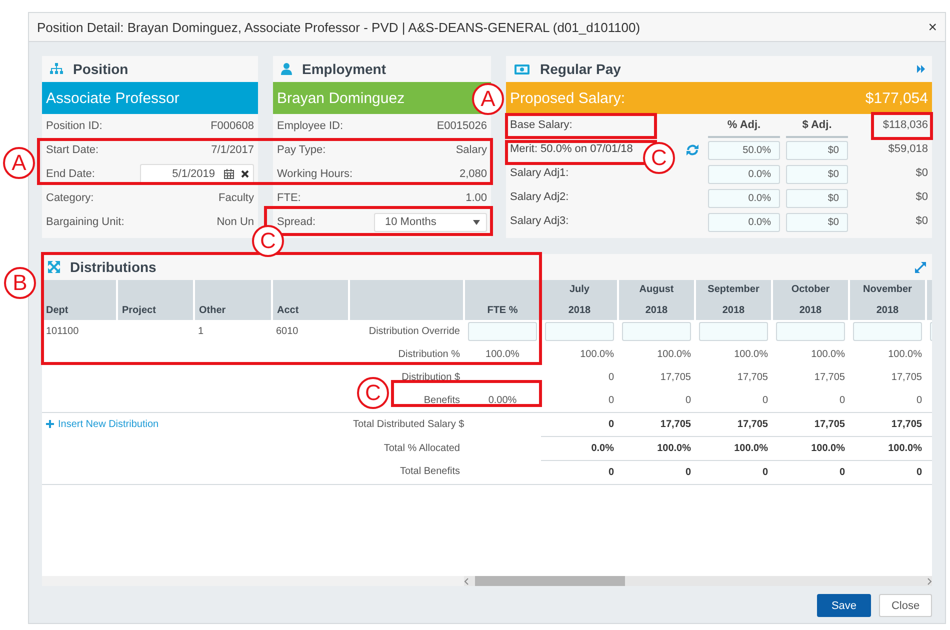  I want to click on field-label: Bargaining Unit:, so click(85, 222).